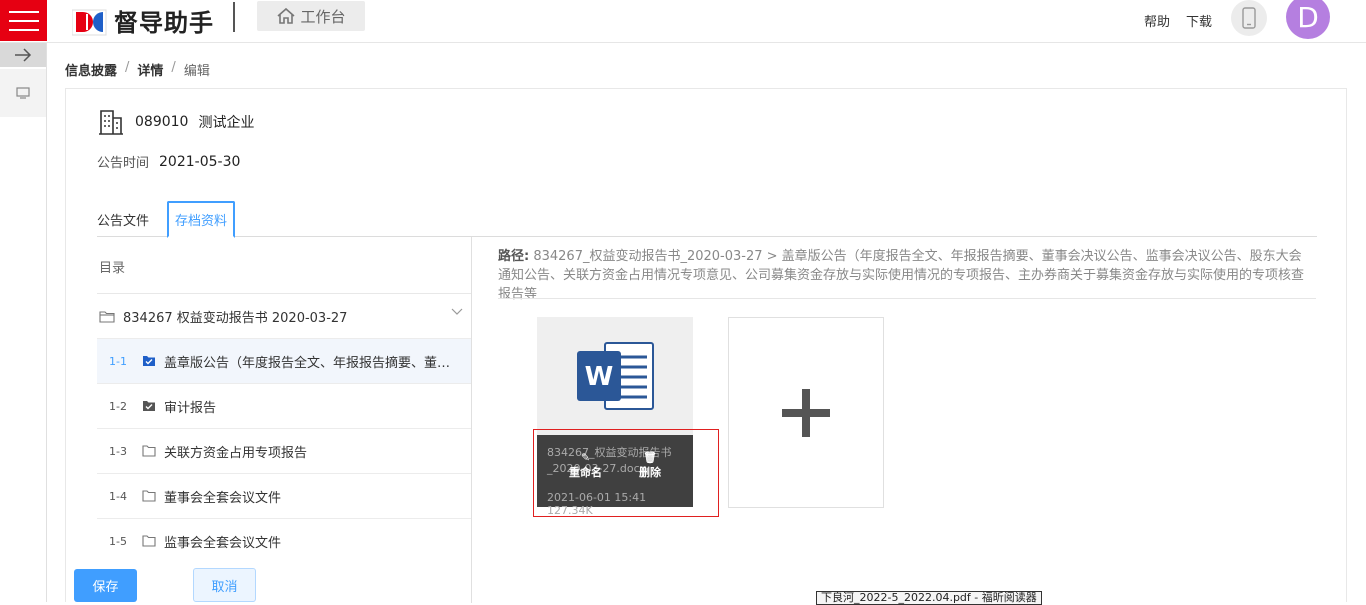 Image resolution: width=1366 pixels, height=605 pixels. Describe the element at coordinates (615, 376) in the screenshot. I see `word-document-icon: W` at that location.